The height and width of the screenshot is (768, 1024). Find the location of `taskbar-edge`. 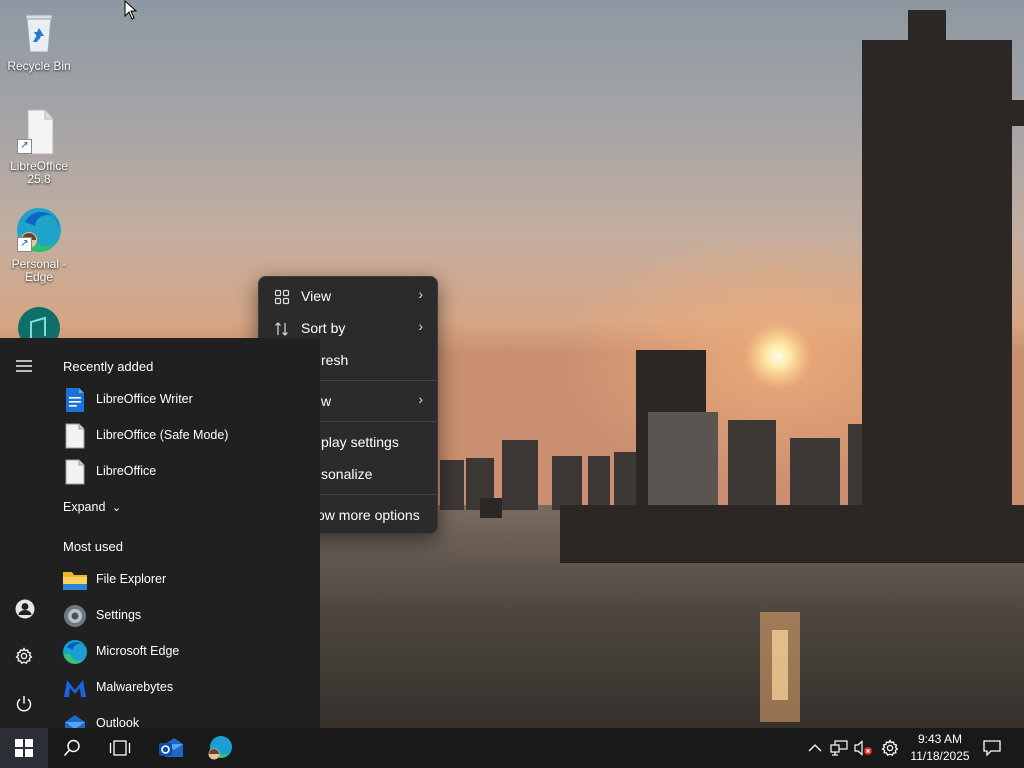

taskbar-edge is located at coordinates (220, 748).